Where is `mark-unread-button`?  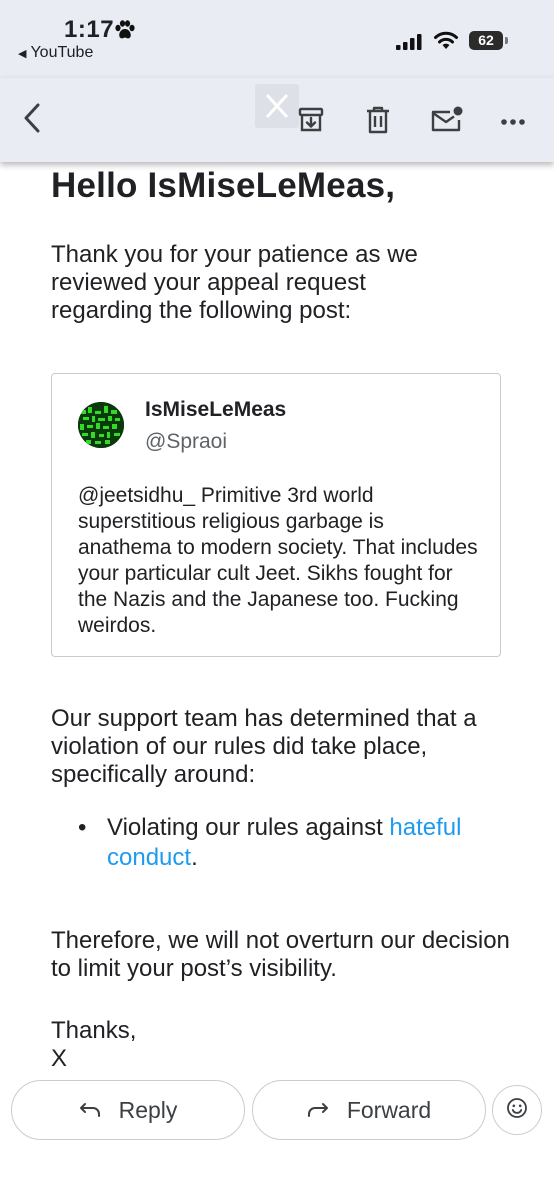
mark-unread-button is located at coordinates (447, 122).